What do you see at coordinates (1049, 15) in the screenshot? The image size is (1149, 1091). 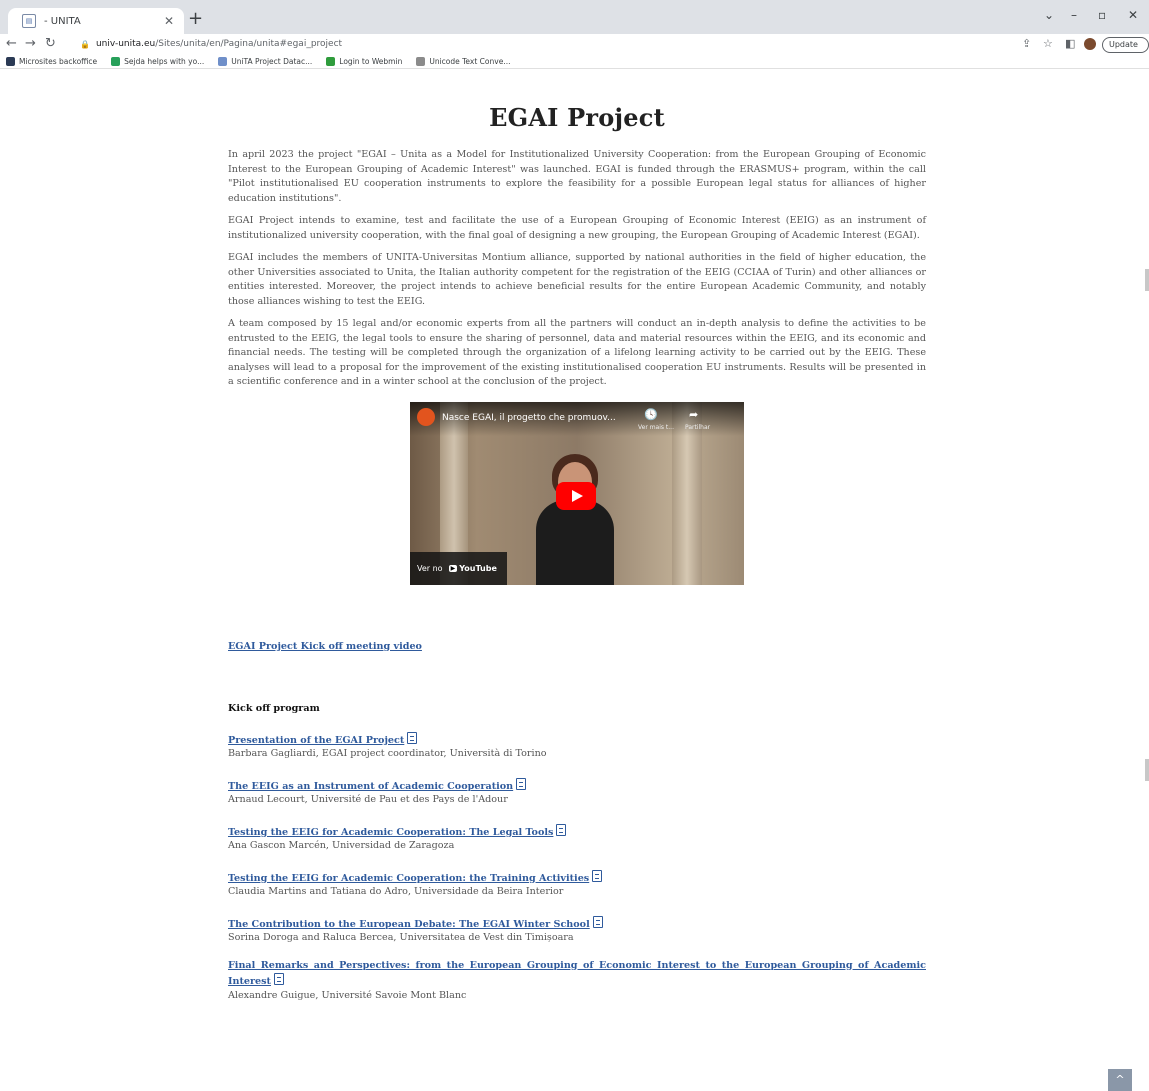 I see `tab-search-icon: ⌄` at bounding box center [1049, 15].